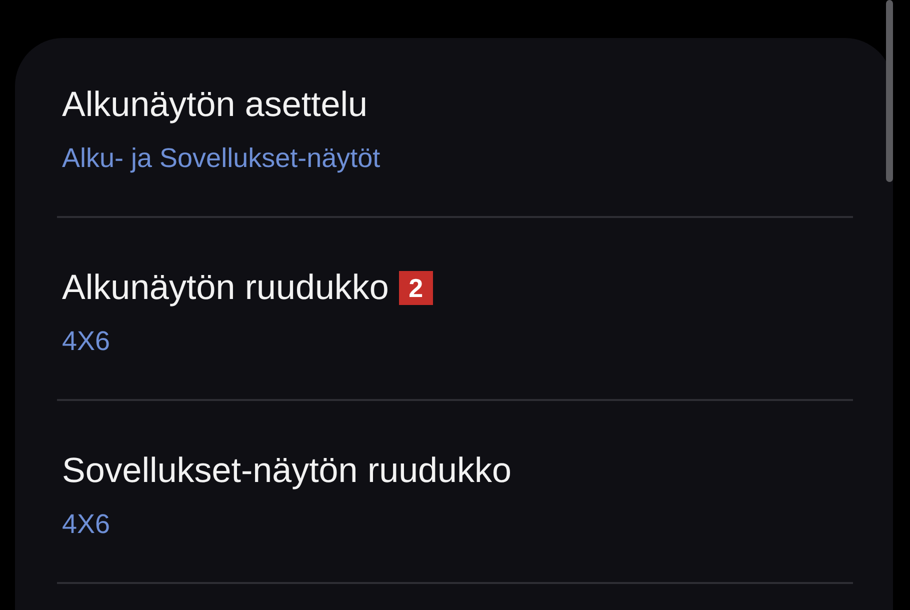  Describe the element at coordinates (415, 288) in the screenshot. I see `number-badge: 2` at that location.